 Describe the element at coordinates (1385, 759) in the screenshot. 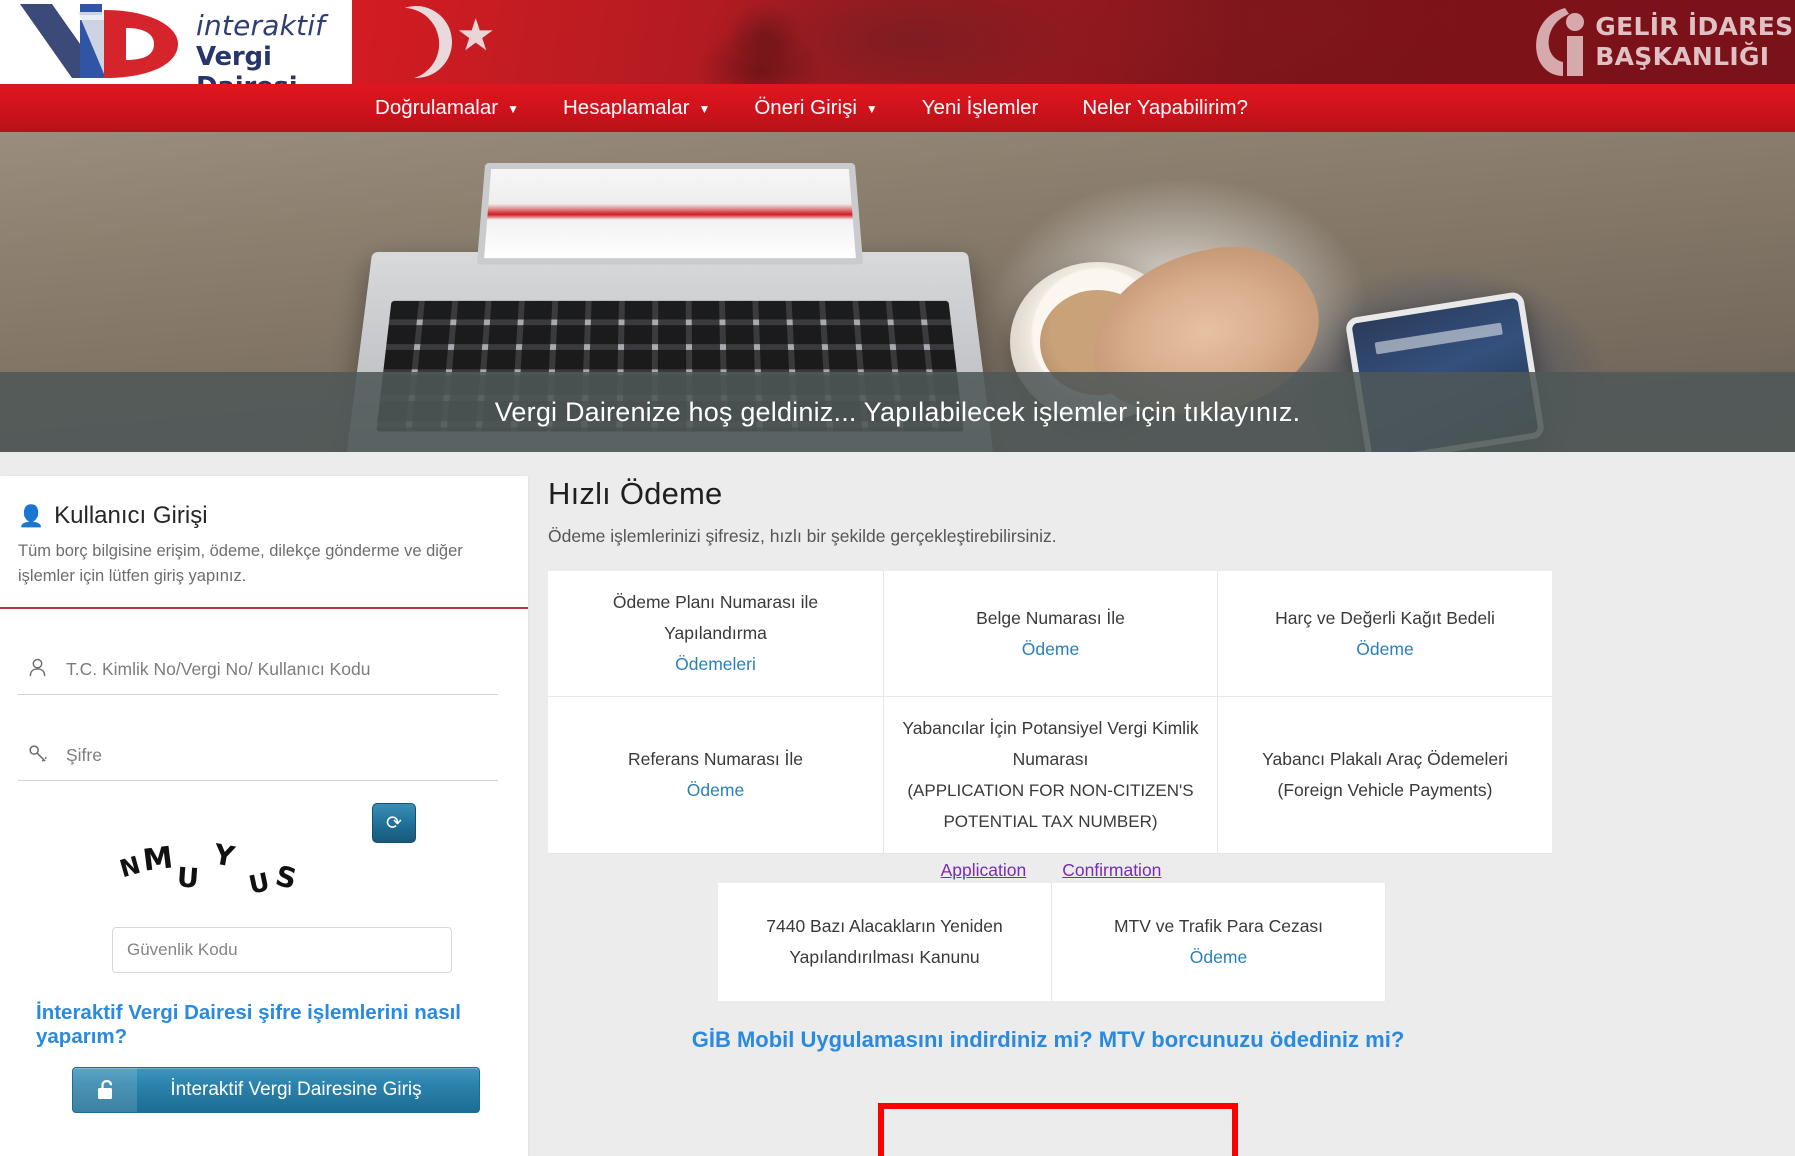

I see `pay-cell-line1: Yabancı Plakalı Araç Ödemeleri` at that location.